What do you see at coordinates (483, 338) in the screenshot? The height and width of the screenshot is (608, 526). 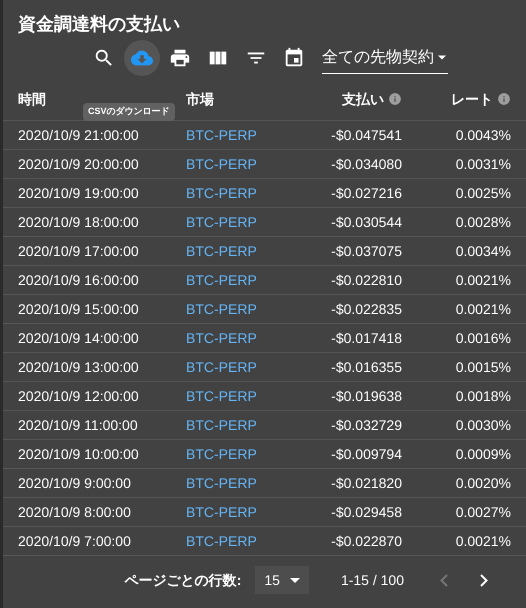 I see `table-cell: 0.0016%` at bounding box center [483, 338].